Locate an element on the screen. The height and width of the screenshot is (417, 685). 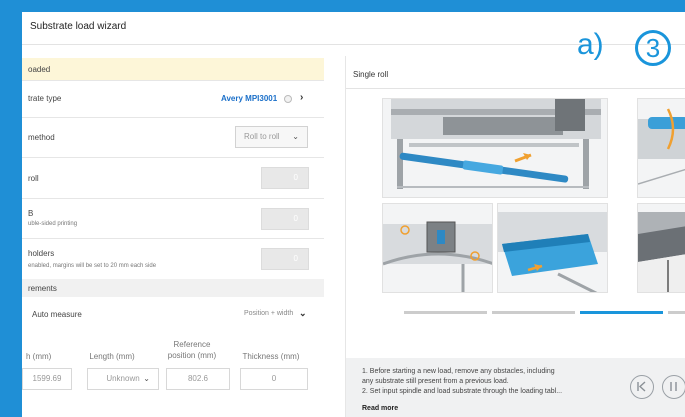
substrate-type-row: trate type Avery MPI3001 › is located at coordinates (173, 99).